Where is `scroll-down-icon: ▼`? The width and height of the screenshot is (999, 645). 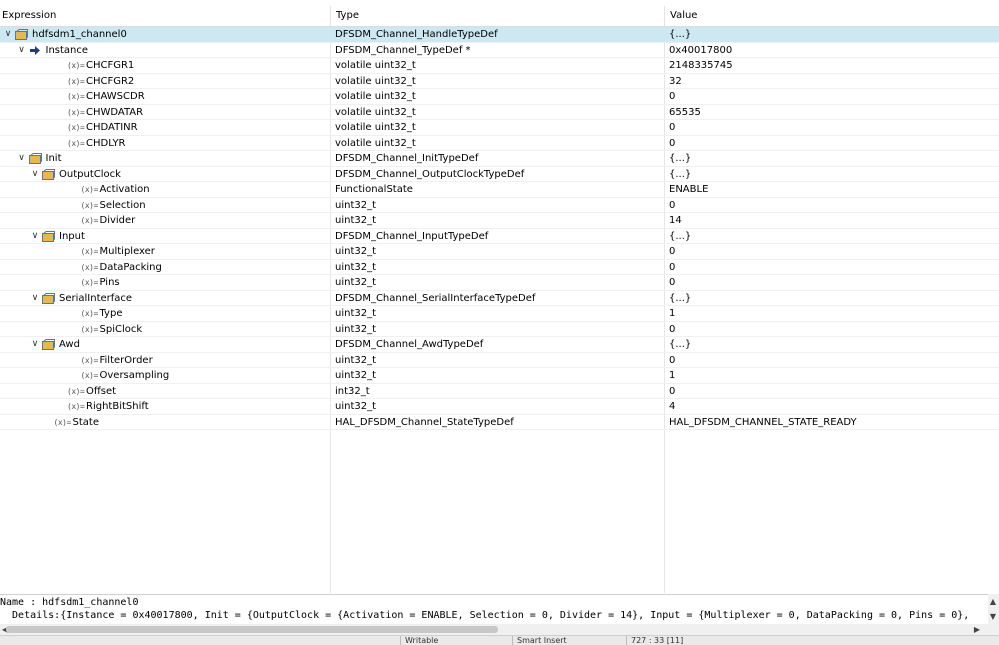
scroll-down-icon: ▼ is located at coordinates (993, 616).